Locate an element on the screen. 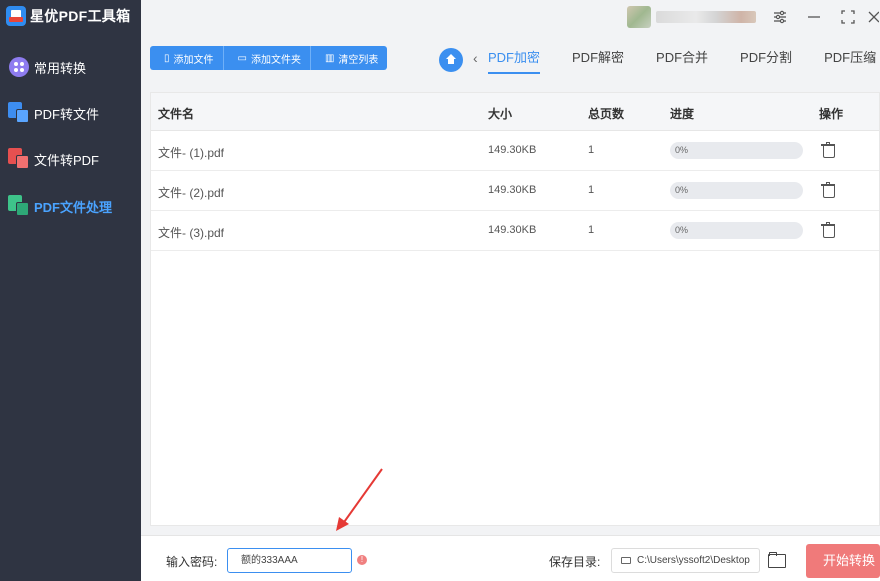 Image resolution: width=880 pixels, height=581 pixels. tab-pdf-decrypt: PDF解密 is located at coordinates (598, 60).